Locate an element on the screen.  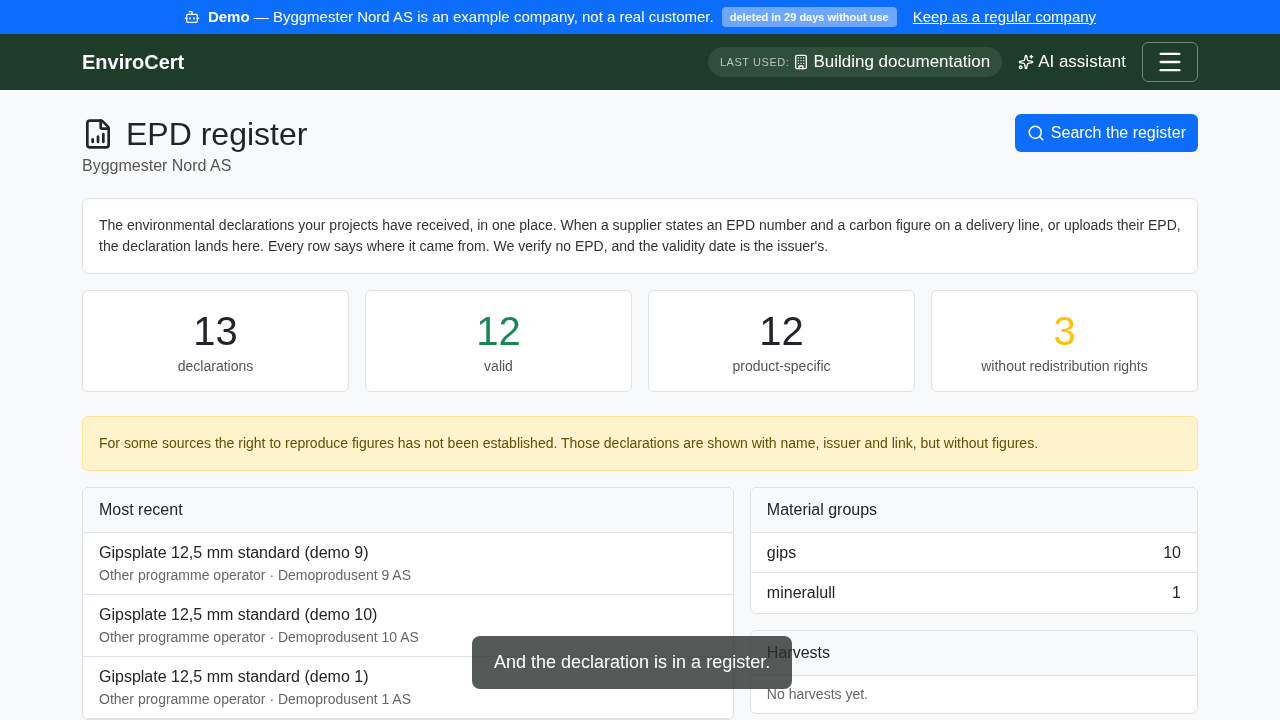
declaration-meta: Other programme operator · Demoprodusent 10 AS is located at coordinates (259, 637).